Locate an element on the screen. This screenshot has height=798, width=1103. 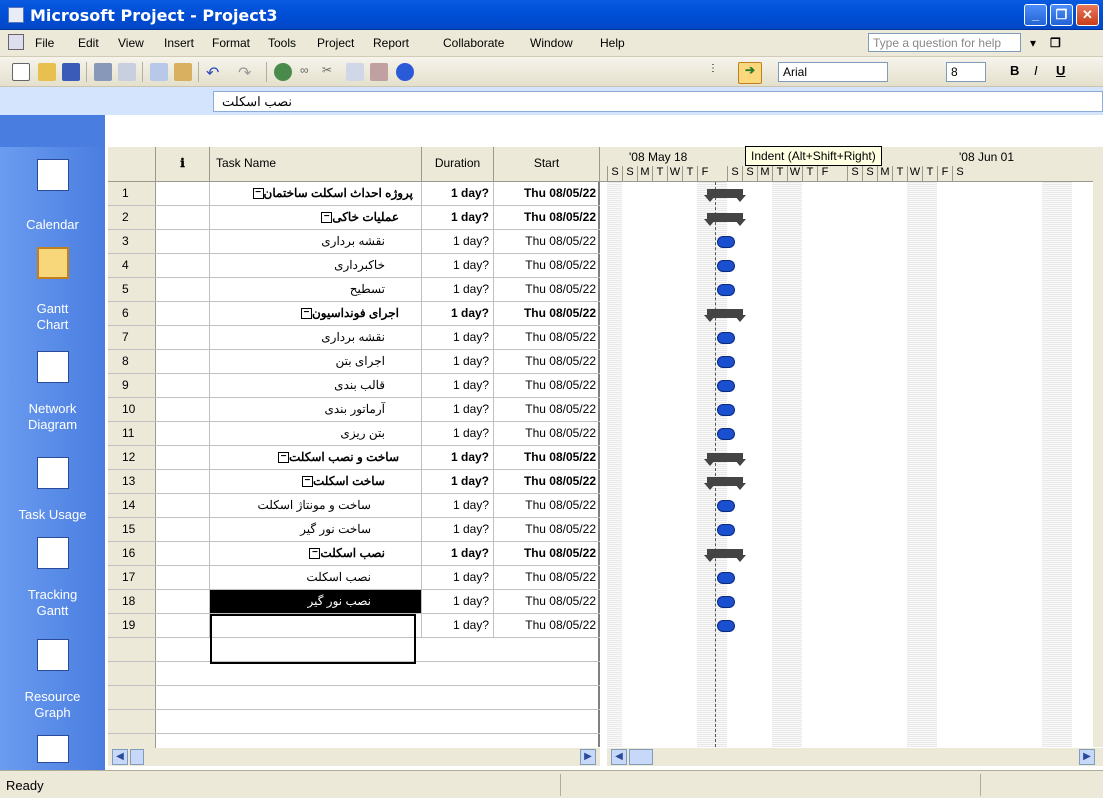
view-network-diagram: Network Diagram is located at coordinates (52, 417).